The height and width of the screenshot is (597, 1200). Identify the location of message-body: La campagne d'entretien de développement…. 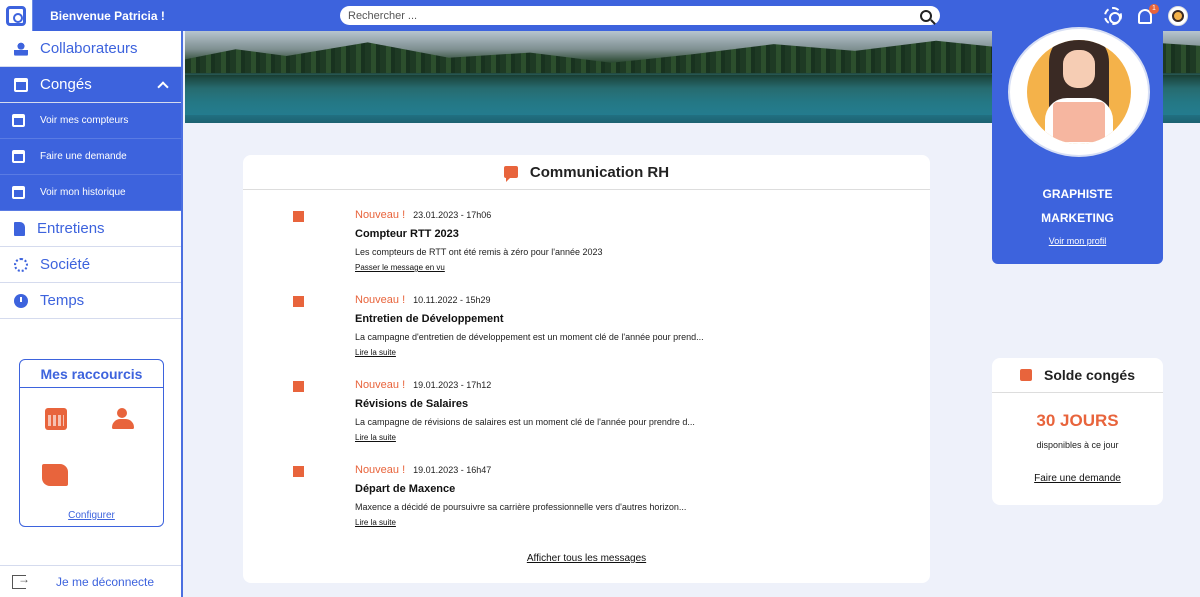
(529, 337).